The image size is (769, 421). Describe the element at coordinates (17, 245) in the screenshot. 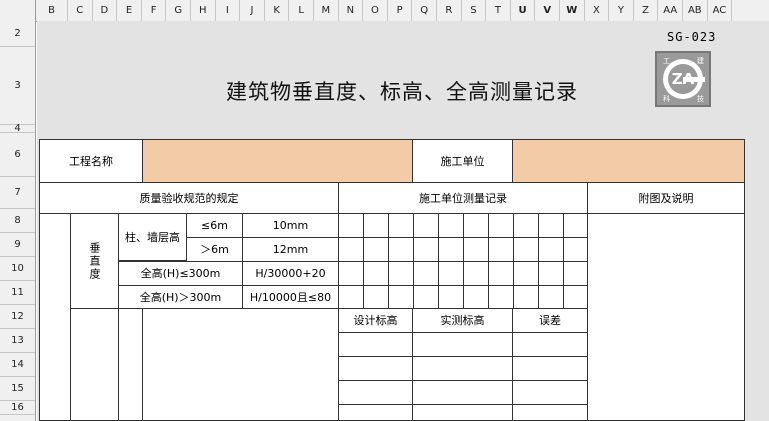

I see `row-header-9: 9` at that location.